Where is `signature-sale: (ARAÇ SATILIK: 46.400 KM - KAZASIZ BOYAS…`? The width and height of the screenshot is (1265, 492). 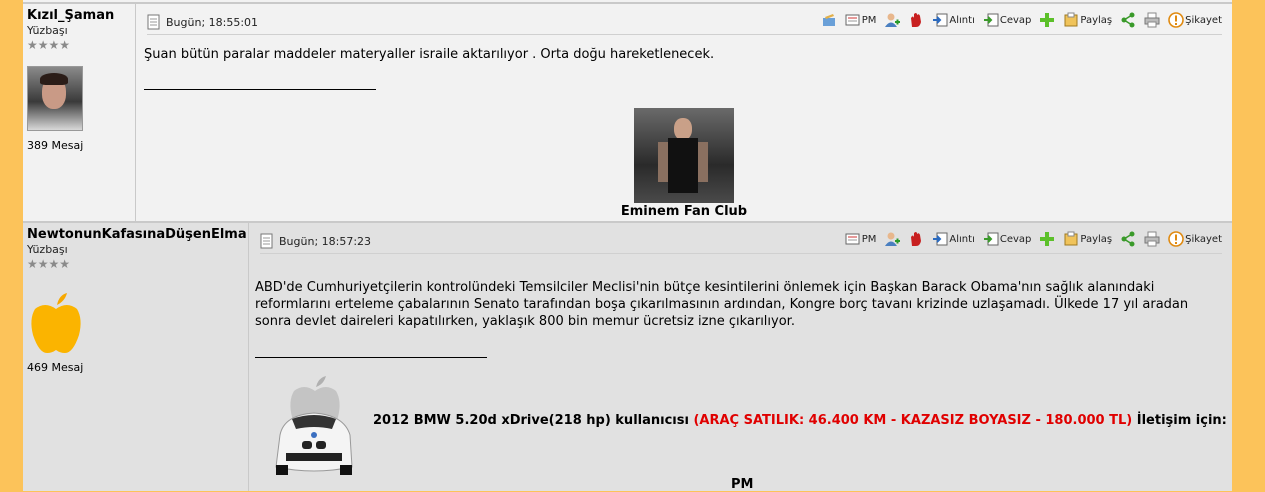
signature-sale: (ARAÇ SATILIK: 46.400 KM - KAZASIZ BOYAS… is located at coordinates (913, 420).